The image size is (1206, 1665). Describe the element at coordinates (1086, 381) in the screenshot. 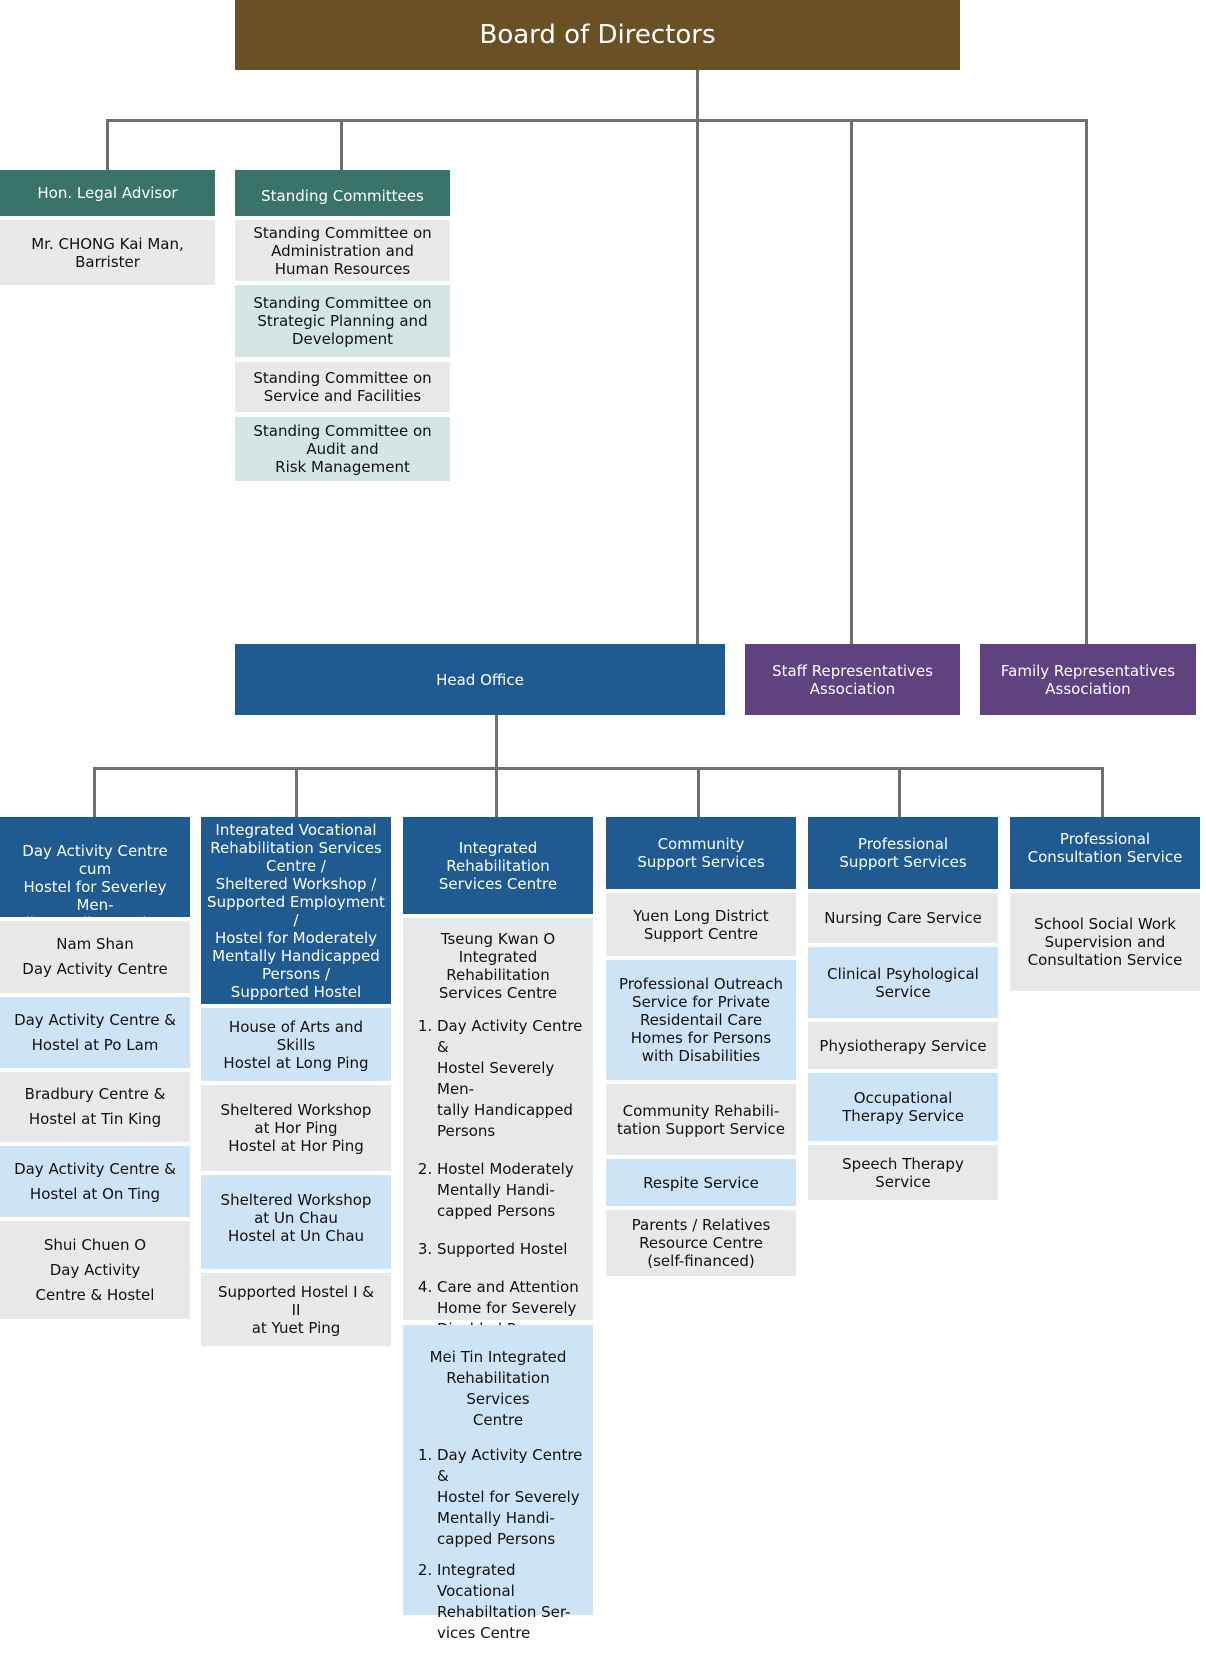

I see `connector-family` at that location.